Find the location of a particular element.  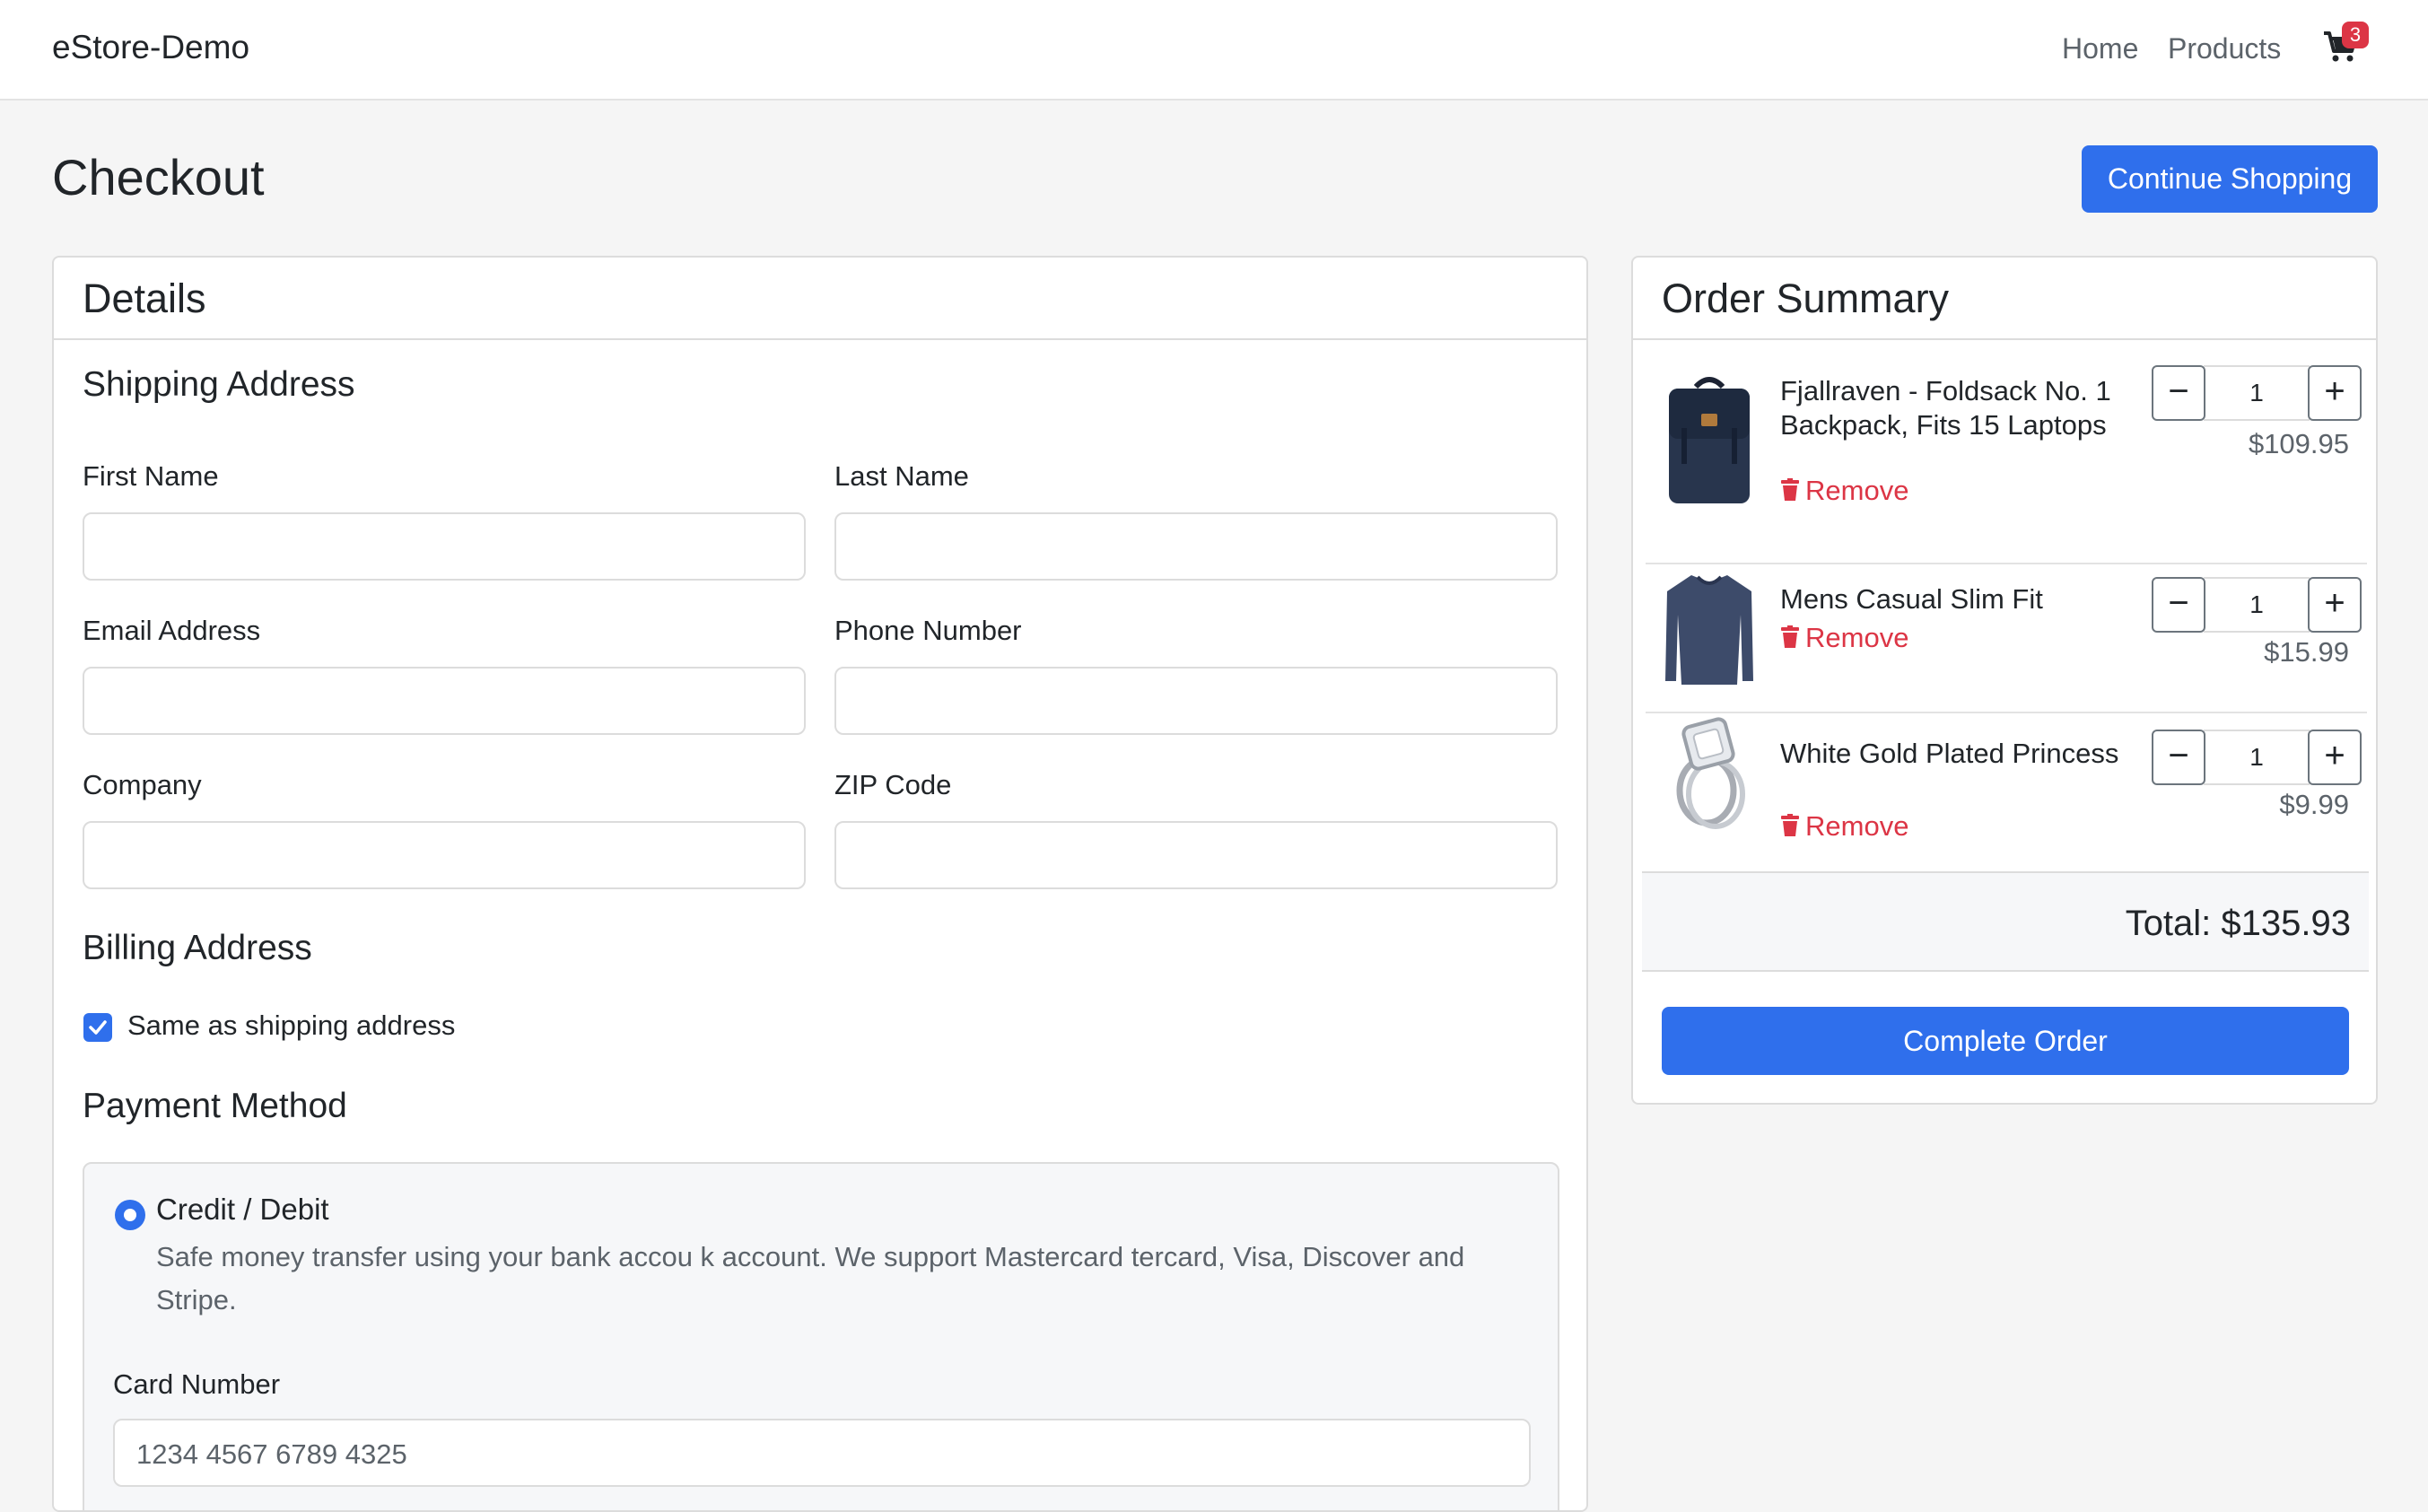

page-title: Checkout is located at coordinates (158, 177).